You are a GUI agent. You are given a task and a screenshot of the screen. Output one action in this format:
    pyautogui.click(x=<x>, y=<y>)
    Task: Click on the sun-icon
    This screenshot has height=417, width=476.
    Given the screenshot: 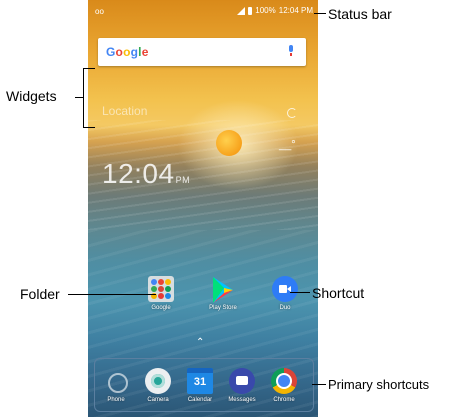 What is the action you would take?
    pyautogui.click(x=229, y=143)
    